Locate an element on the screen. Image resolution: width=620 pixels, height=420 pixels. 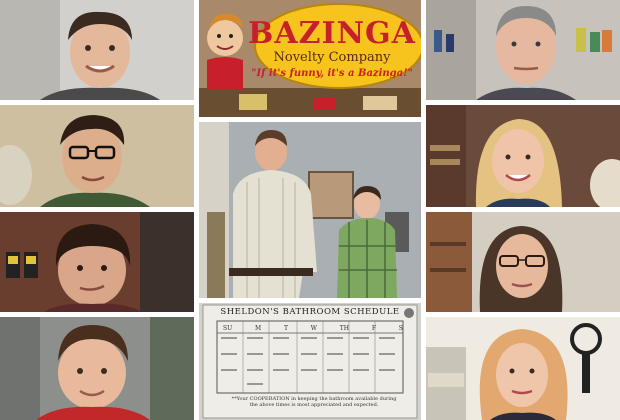
schedule-day: T is located at coordinates (285, 328).